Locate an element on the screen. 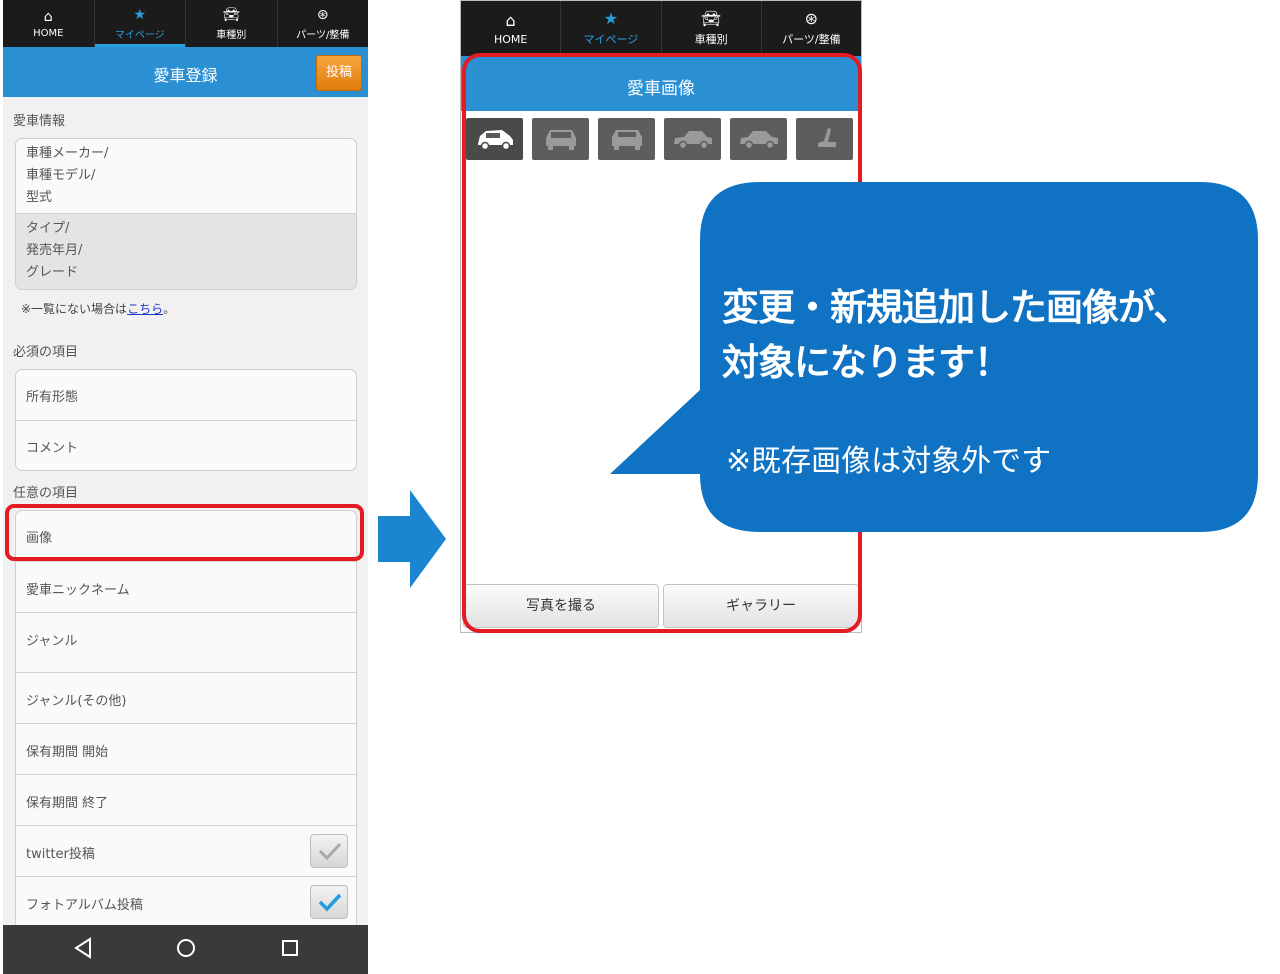 The image size is (1280, 974). car-model-line-2: 車種モデル/ is located at coordinates (61, 175).